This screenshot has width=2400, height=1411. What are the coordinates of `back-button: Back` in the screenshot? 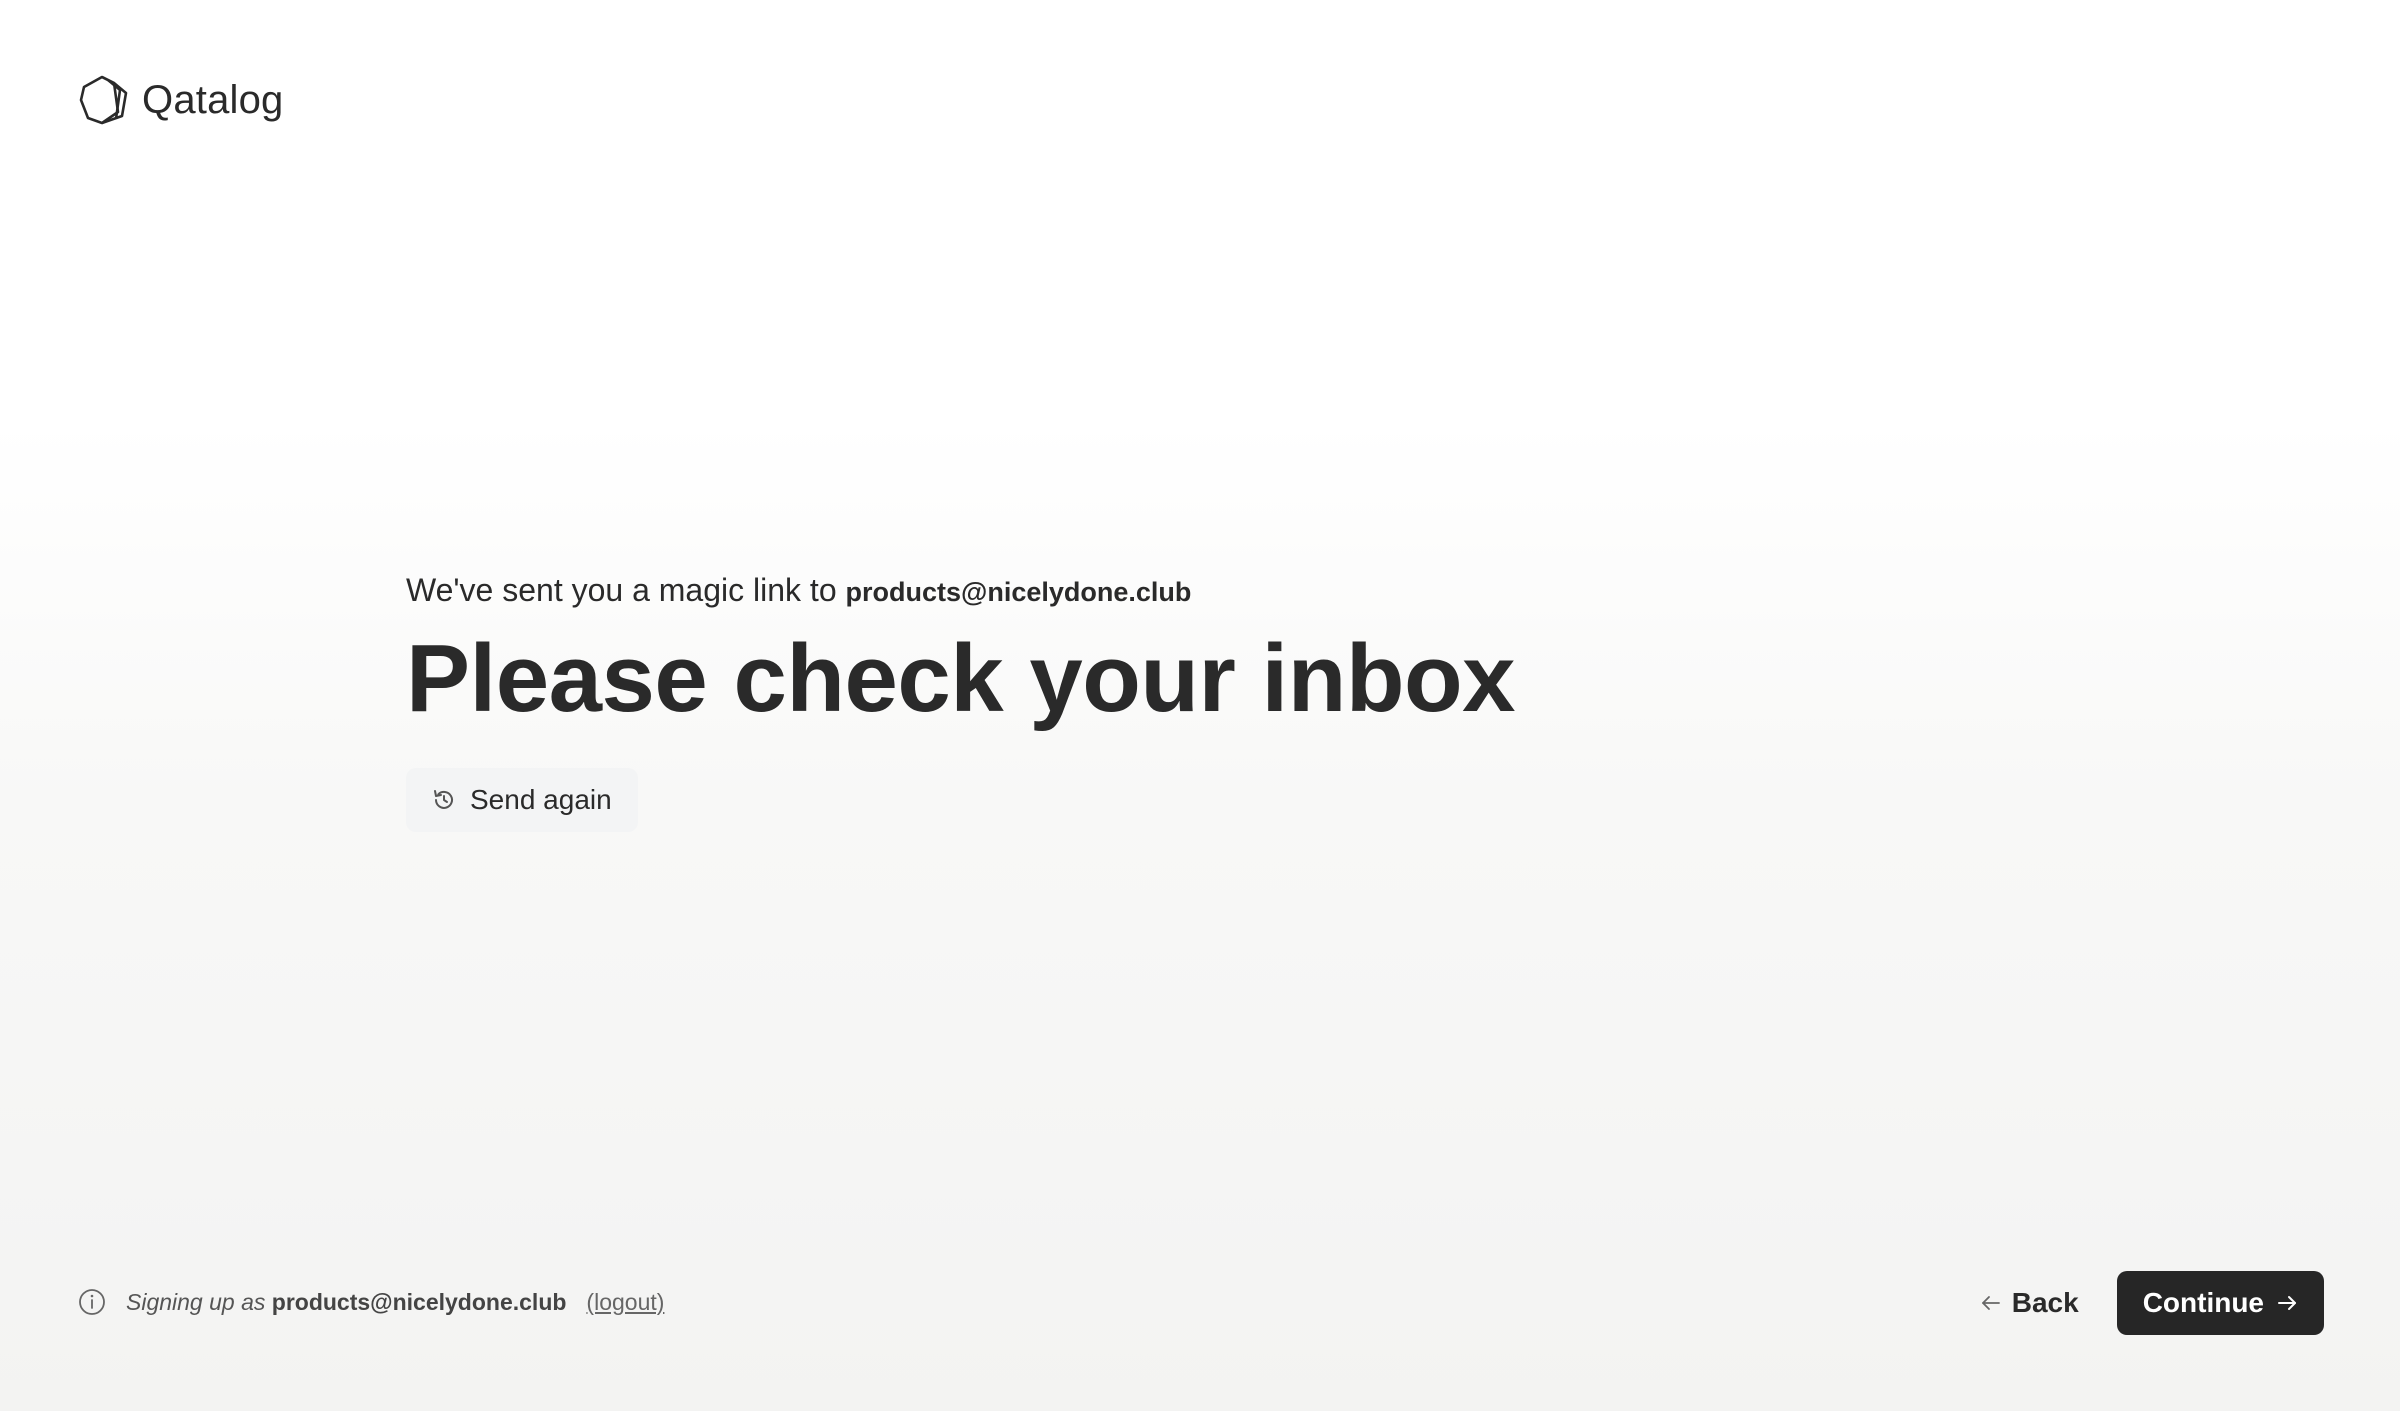 It's located at (2029, 1303).